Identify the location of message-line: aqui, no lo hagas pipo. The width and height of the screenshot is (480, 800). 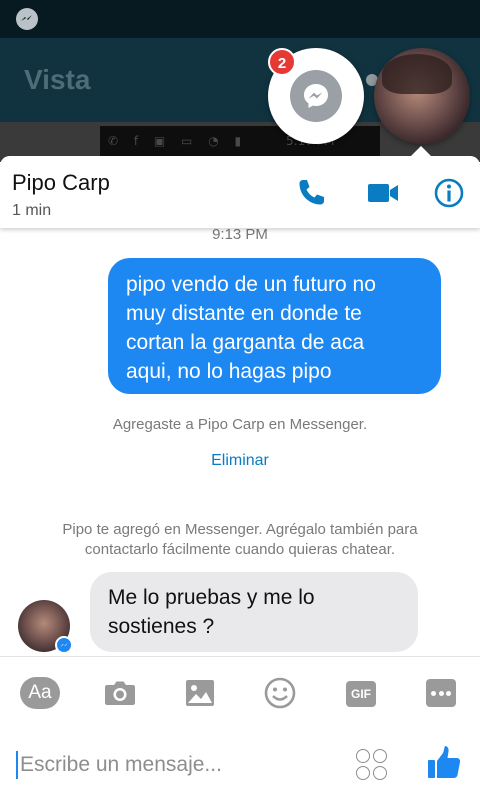
(229, 371).